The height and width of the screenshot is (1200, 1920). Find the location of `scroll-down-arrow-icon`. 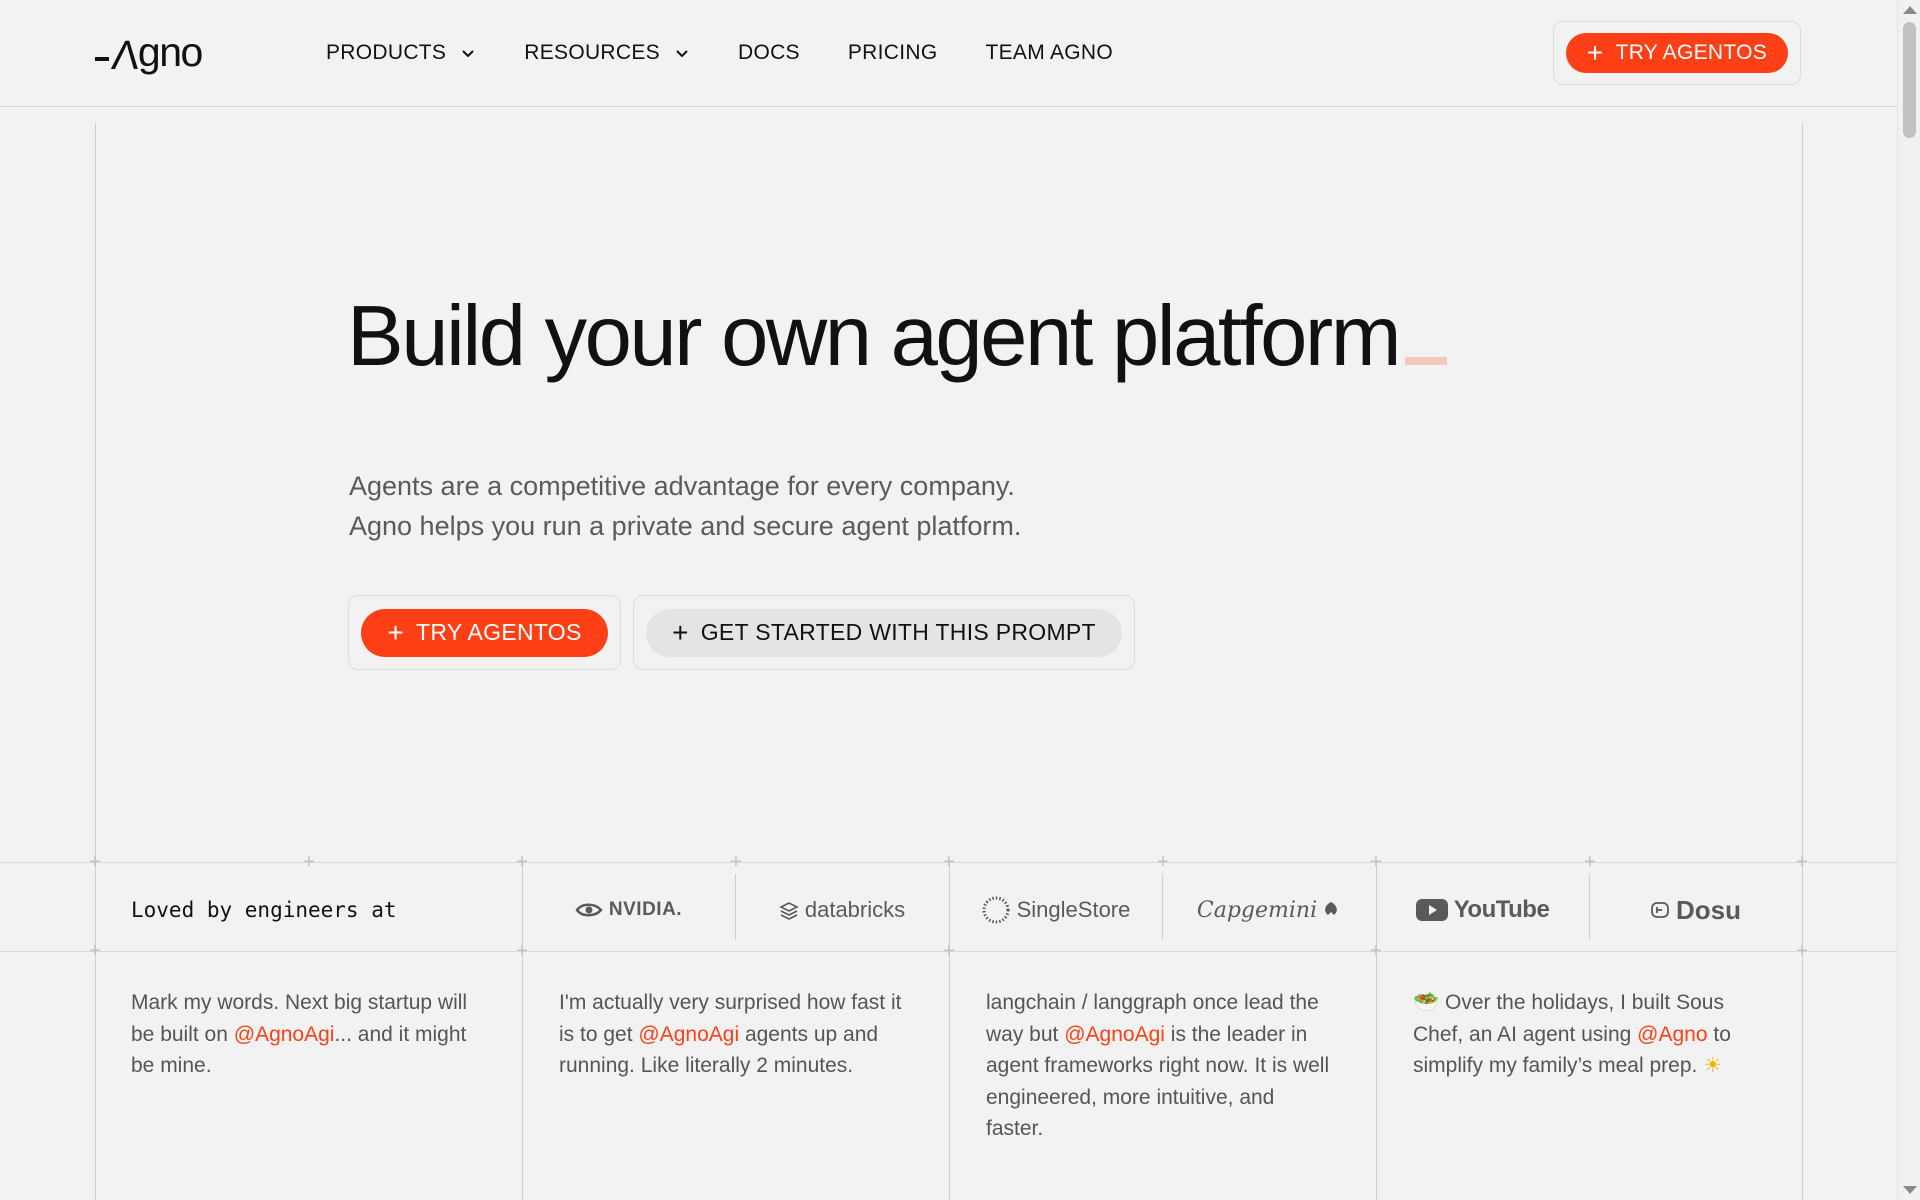

scroll-down-arrow-icon is located at coordinates (1910, 1190).